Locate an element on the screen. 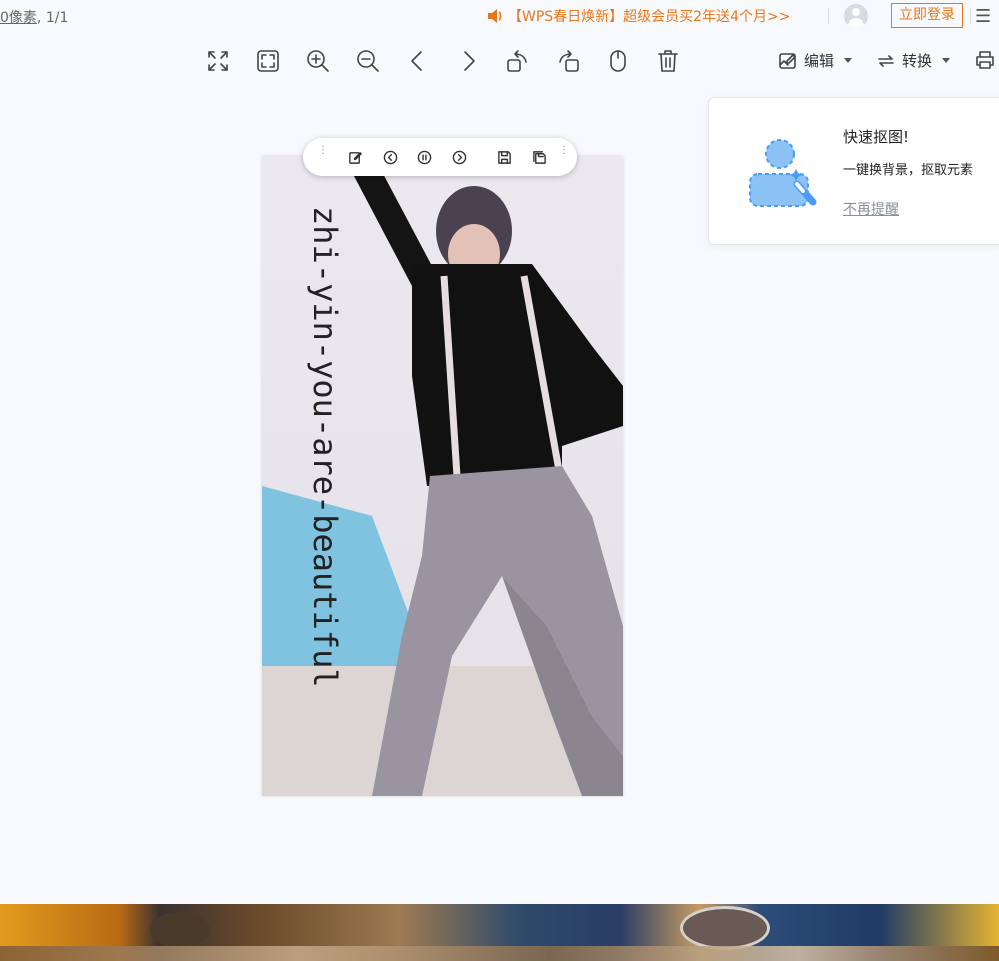  quick-cutout-popup: 快速抠图! 一键换背景，抠取元素 不再提醒 is located at coordinates (853, 171).